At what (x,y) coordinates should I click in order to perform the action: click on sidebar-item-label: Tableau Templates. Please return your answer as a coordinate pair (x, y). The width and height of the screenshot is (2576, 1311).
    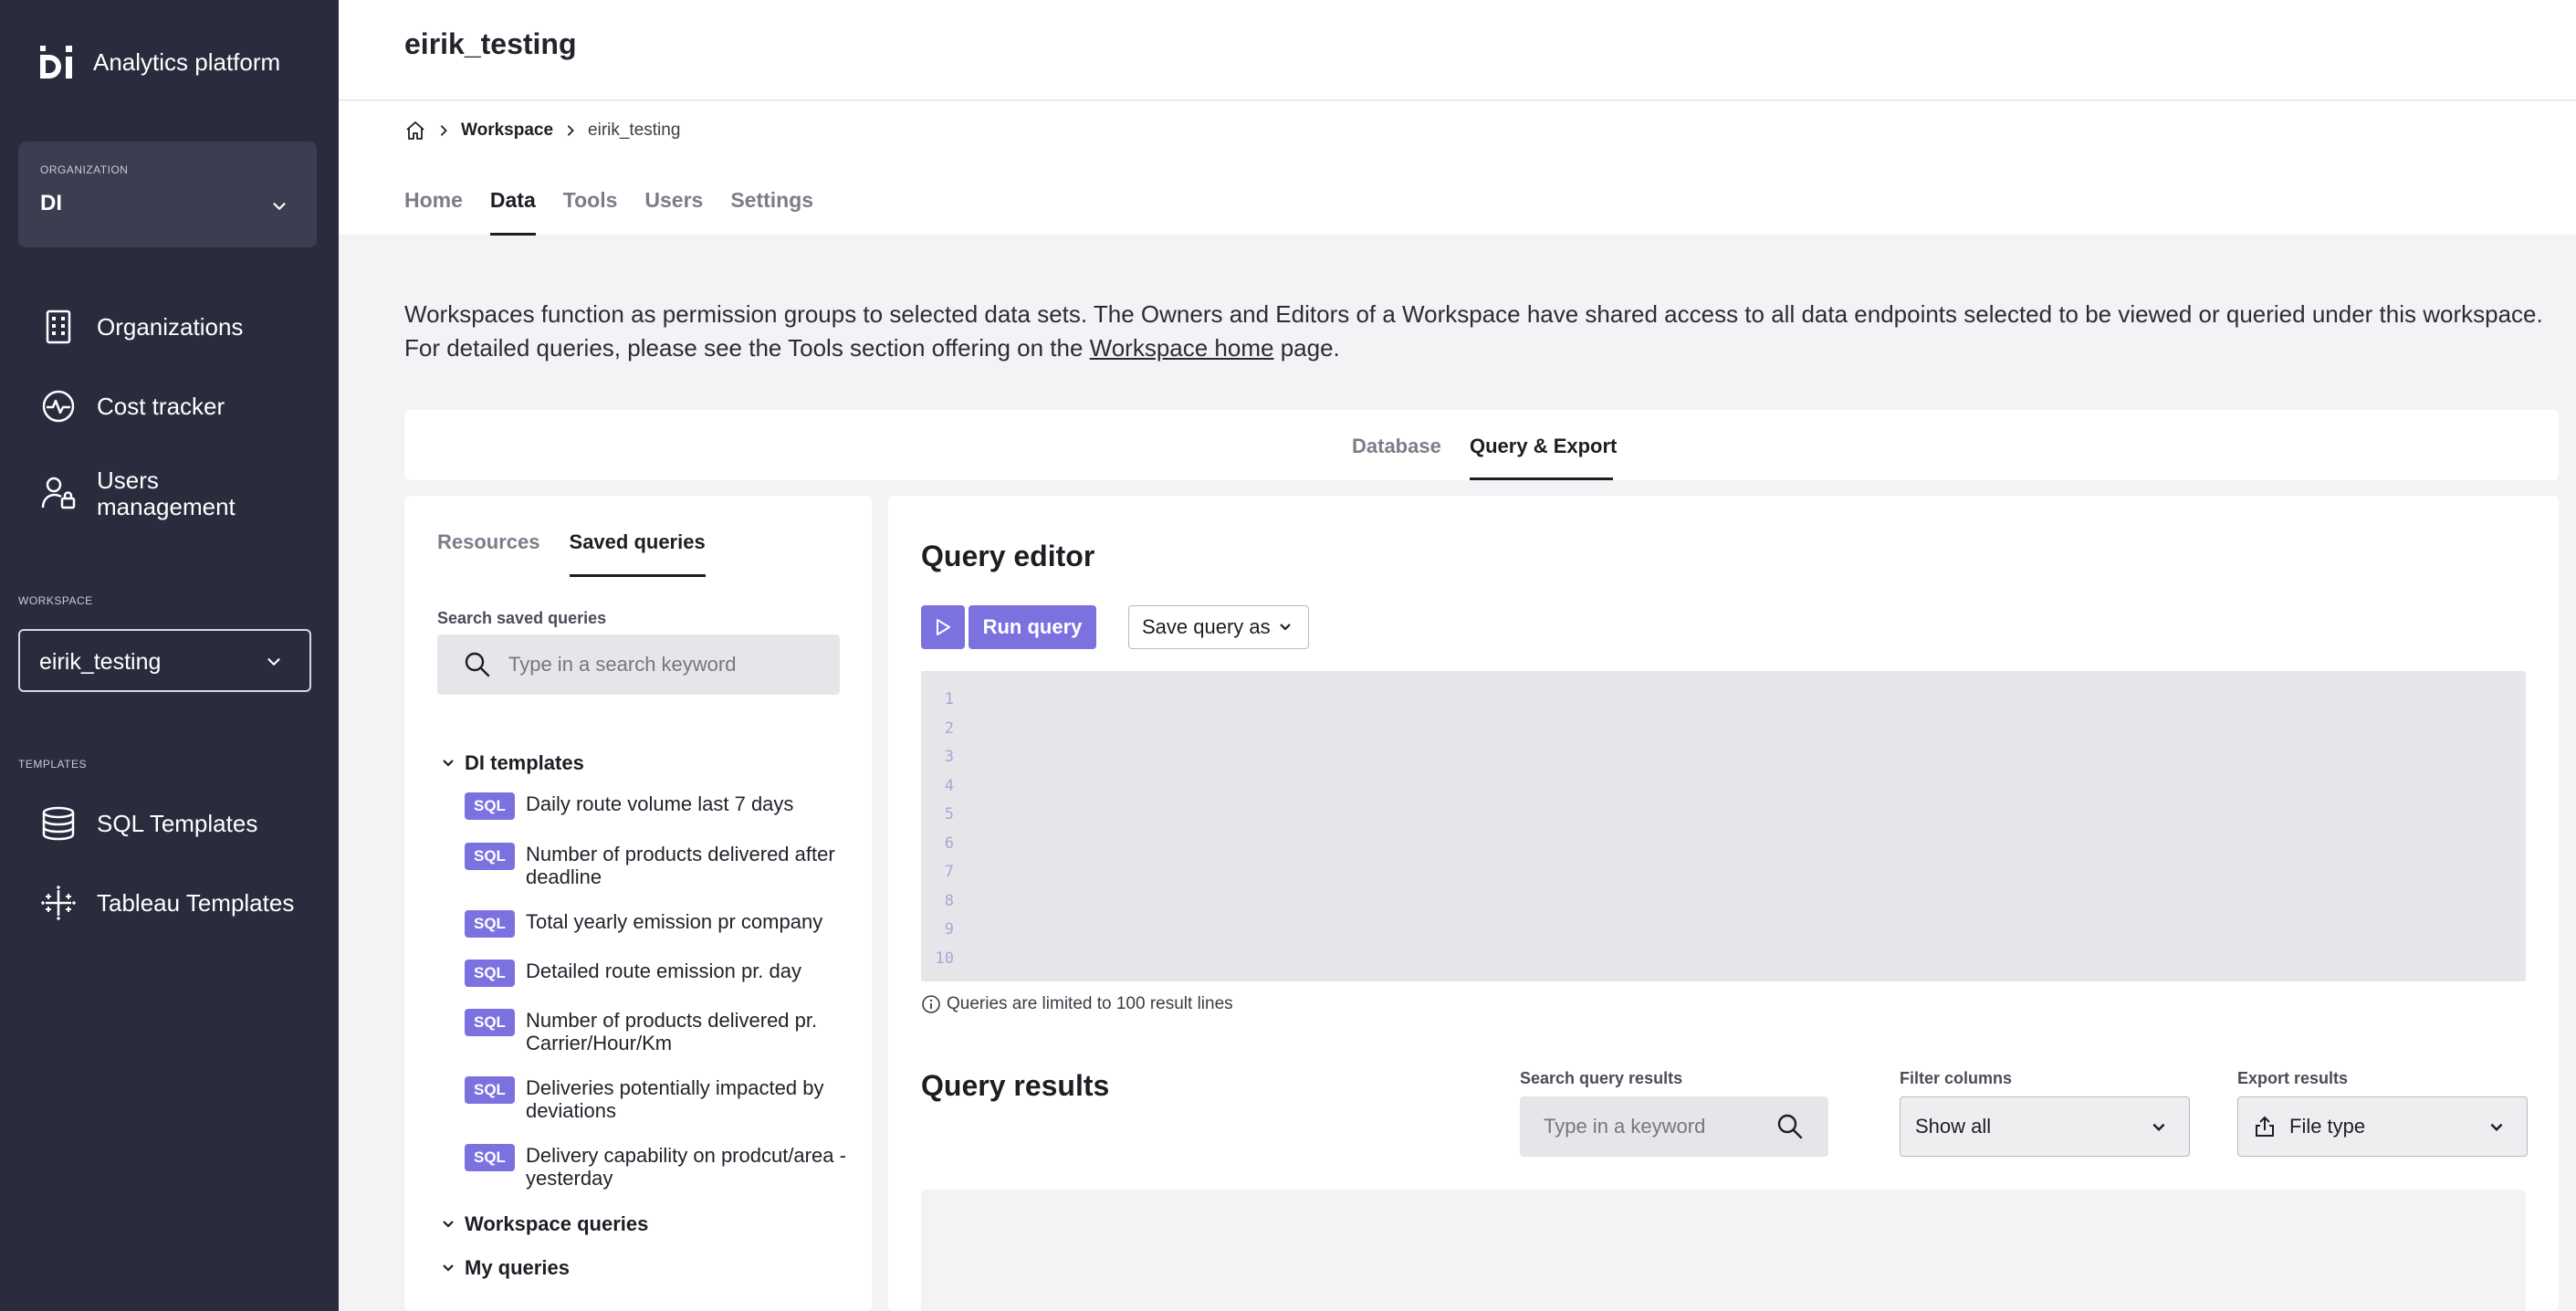
    Looking at the image, I should click on (196, 902).